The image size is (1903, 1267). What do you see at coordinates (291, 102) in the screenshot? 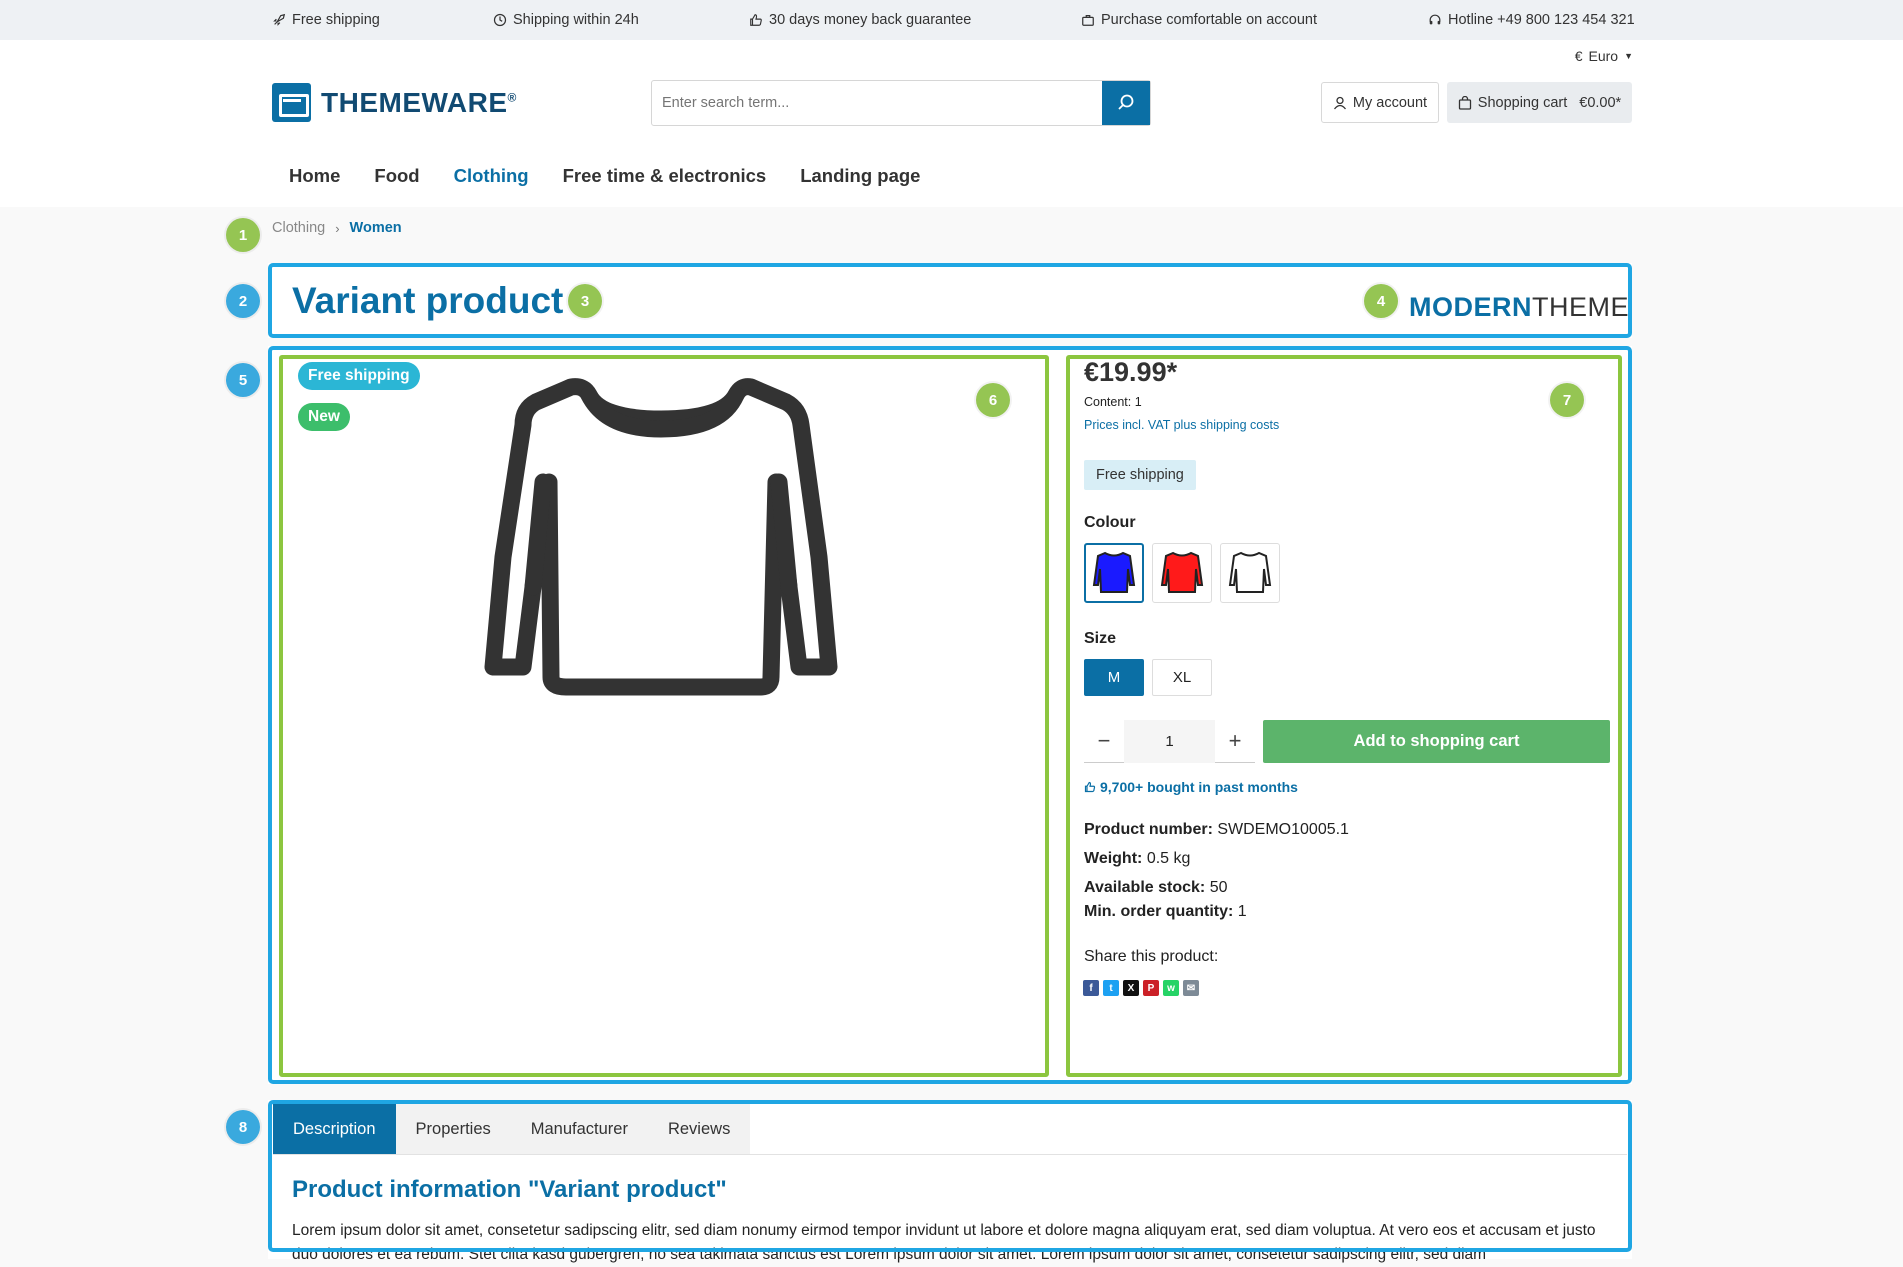
I see `logo-mark-icon` at bounding box center [291, 102].